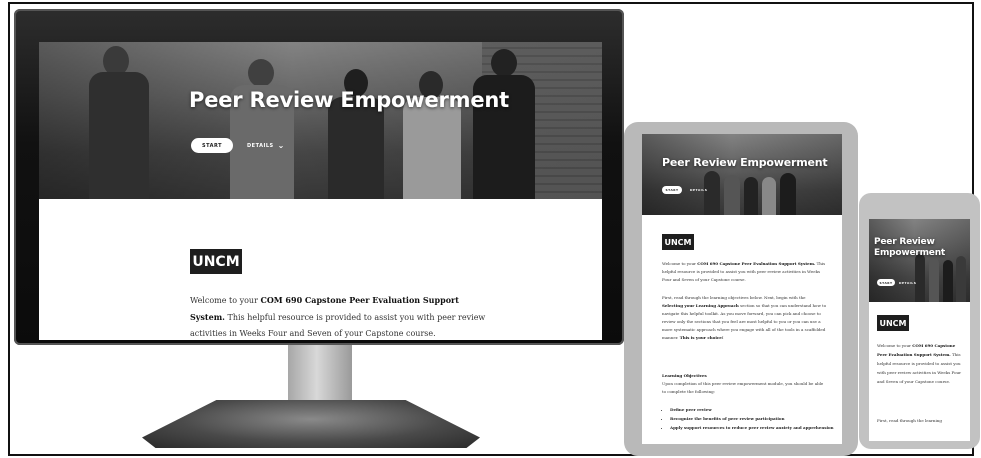 The height and width of the screenshot is (458, 981). What do you see at coordinates (909, 420) in the screenshot?
I see `phone-instructions-text: First, read through the learning` at bounding box center [909, 420].